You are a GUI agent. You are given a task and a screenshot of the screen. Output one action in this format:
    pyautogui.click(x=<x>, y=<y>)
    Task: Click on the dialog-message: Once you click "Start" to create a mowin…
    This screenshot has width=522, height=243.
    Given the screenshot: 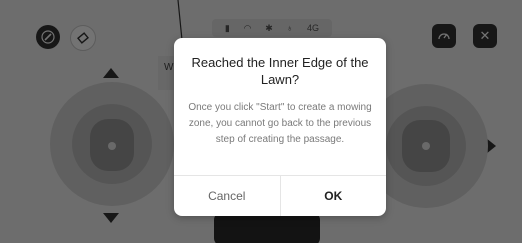 What is the action you would take?
    pyautogui.click(x=280, y=123)
    